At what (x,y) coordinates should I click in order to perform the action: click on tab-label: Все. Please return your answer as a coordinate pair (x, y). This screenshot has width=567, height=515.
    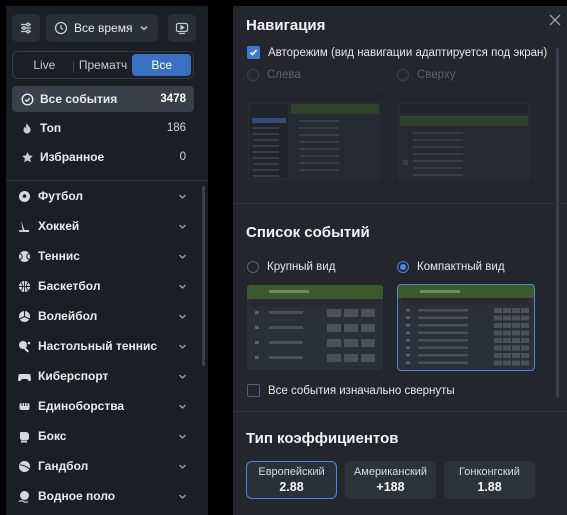
    Looking at the image, I should click on (162, 65).